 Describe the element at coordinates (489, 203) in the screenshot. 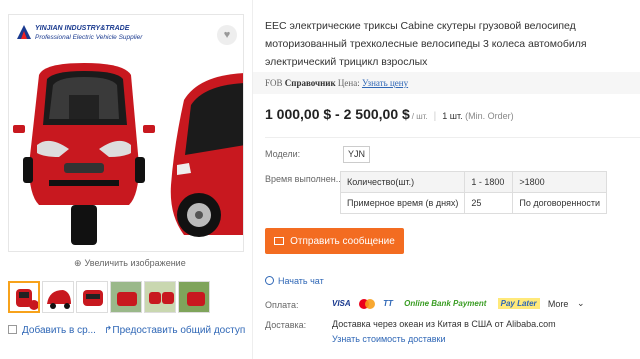

I see `lead-time-cell: 25` at that location.